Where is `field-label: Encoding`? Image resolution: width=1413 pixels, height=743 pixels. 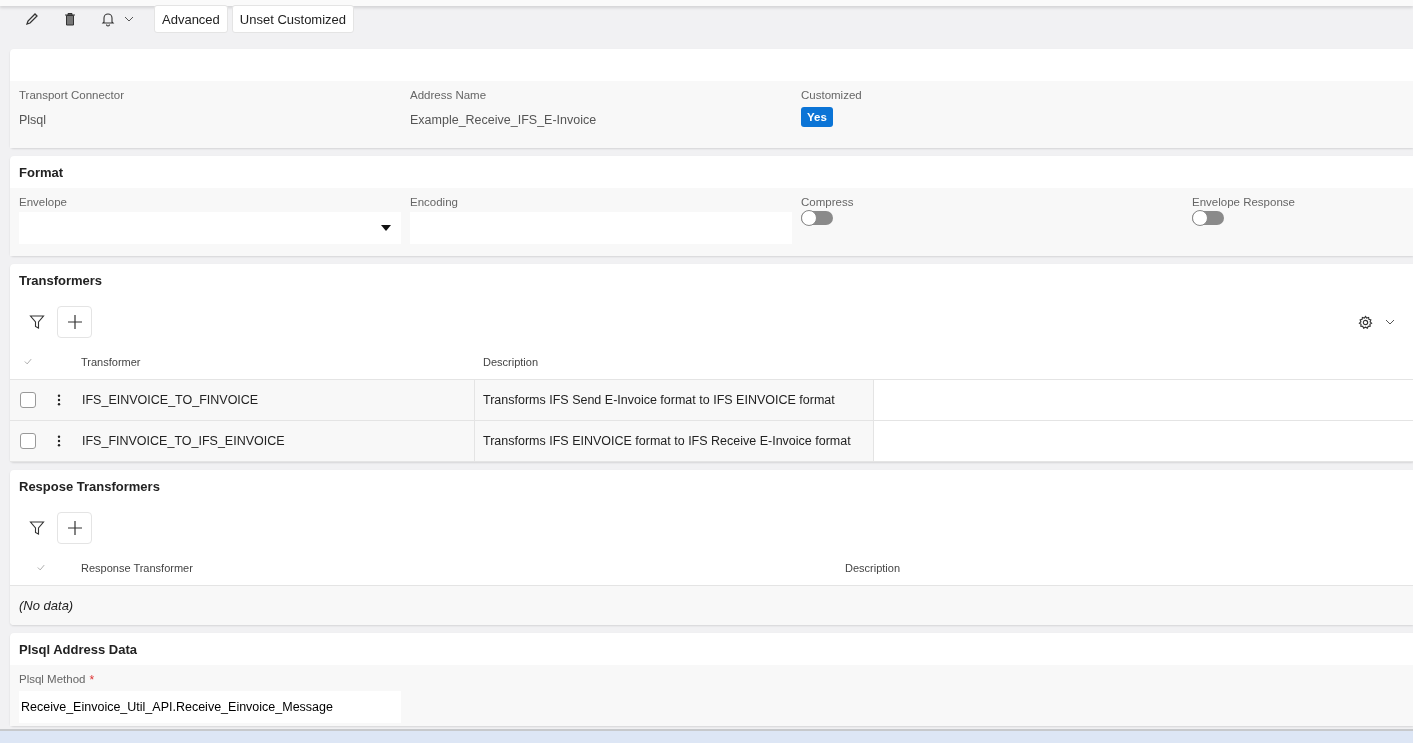
field-label: Encoding is located at coordinates (434, 202).